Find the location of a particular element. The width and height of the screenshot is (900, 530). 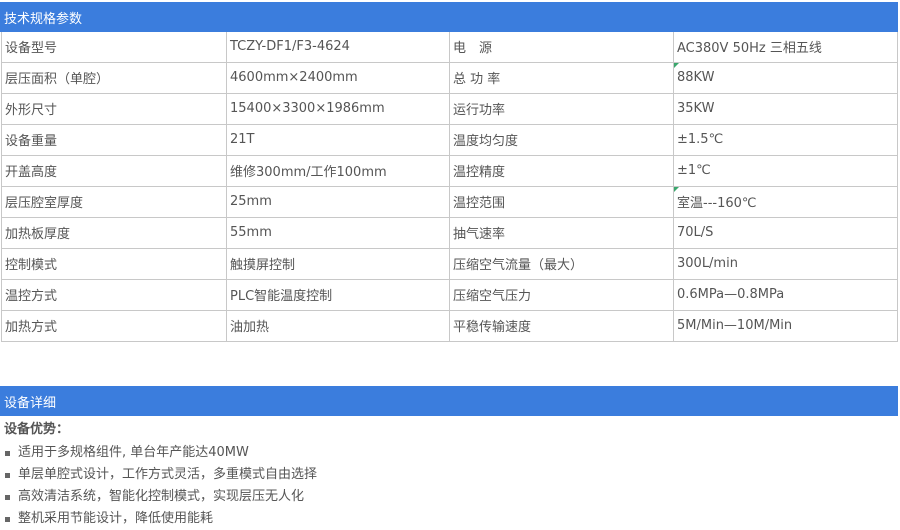

list-item: 高效清洁系统，智能化控制模式，实现层压无人化 is located at coordinates (449, 497).